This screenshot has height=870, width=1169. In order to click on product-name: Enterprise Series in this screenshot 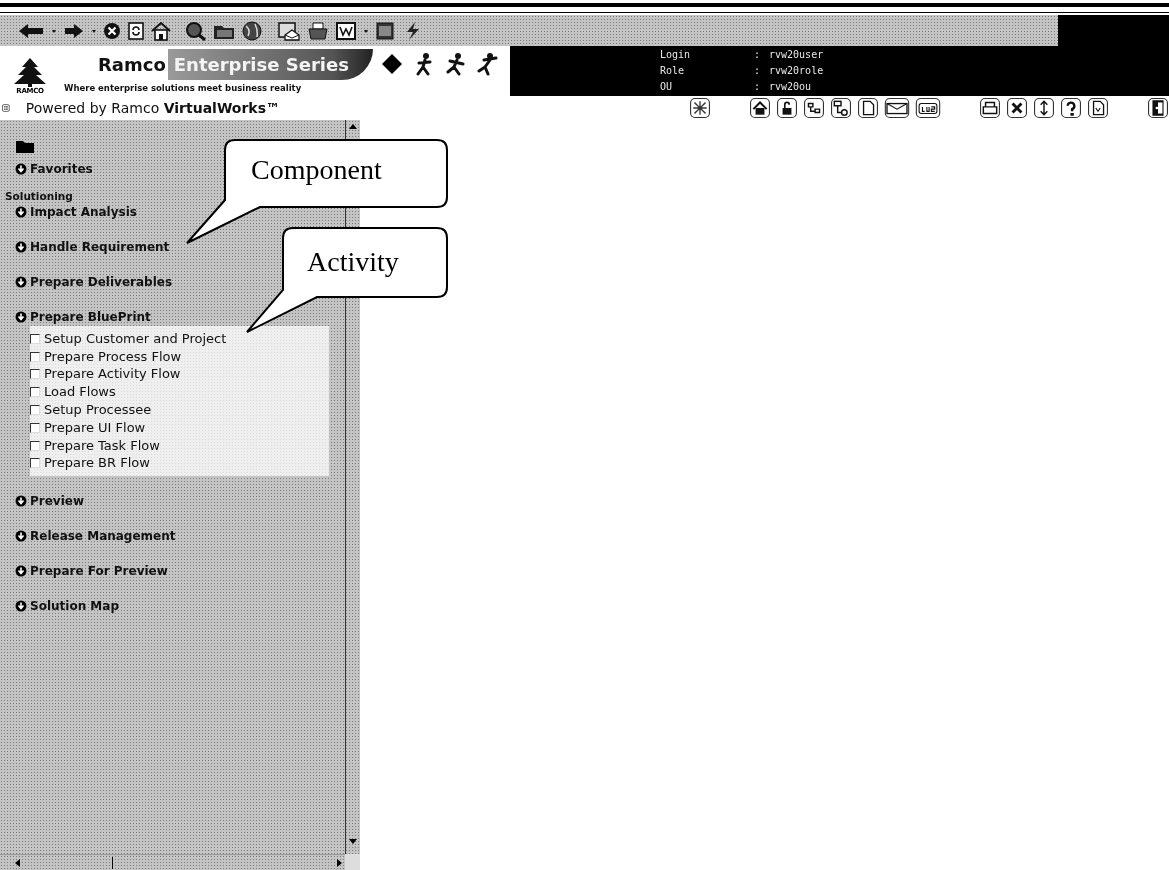, I will do `click(270, 64)`.